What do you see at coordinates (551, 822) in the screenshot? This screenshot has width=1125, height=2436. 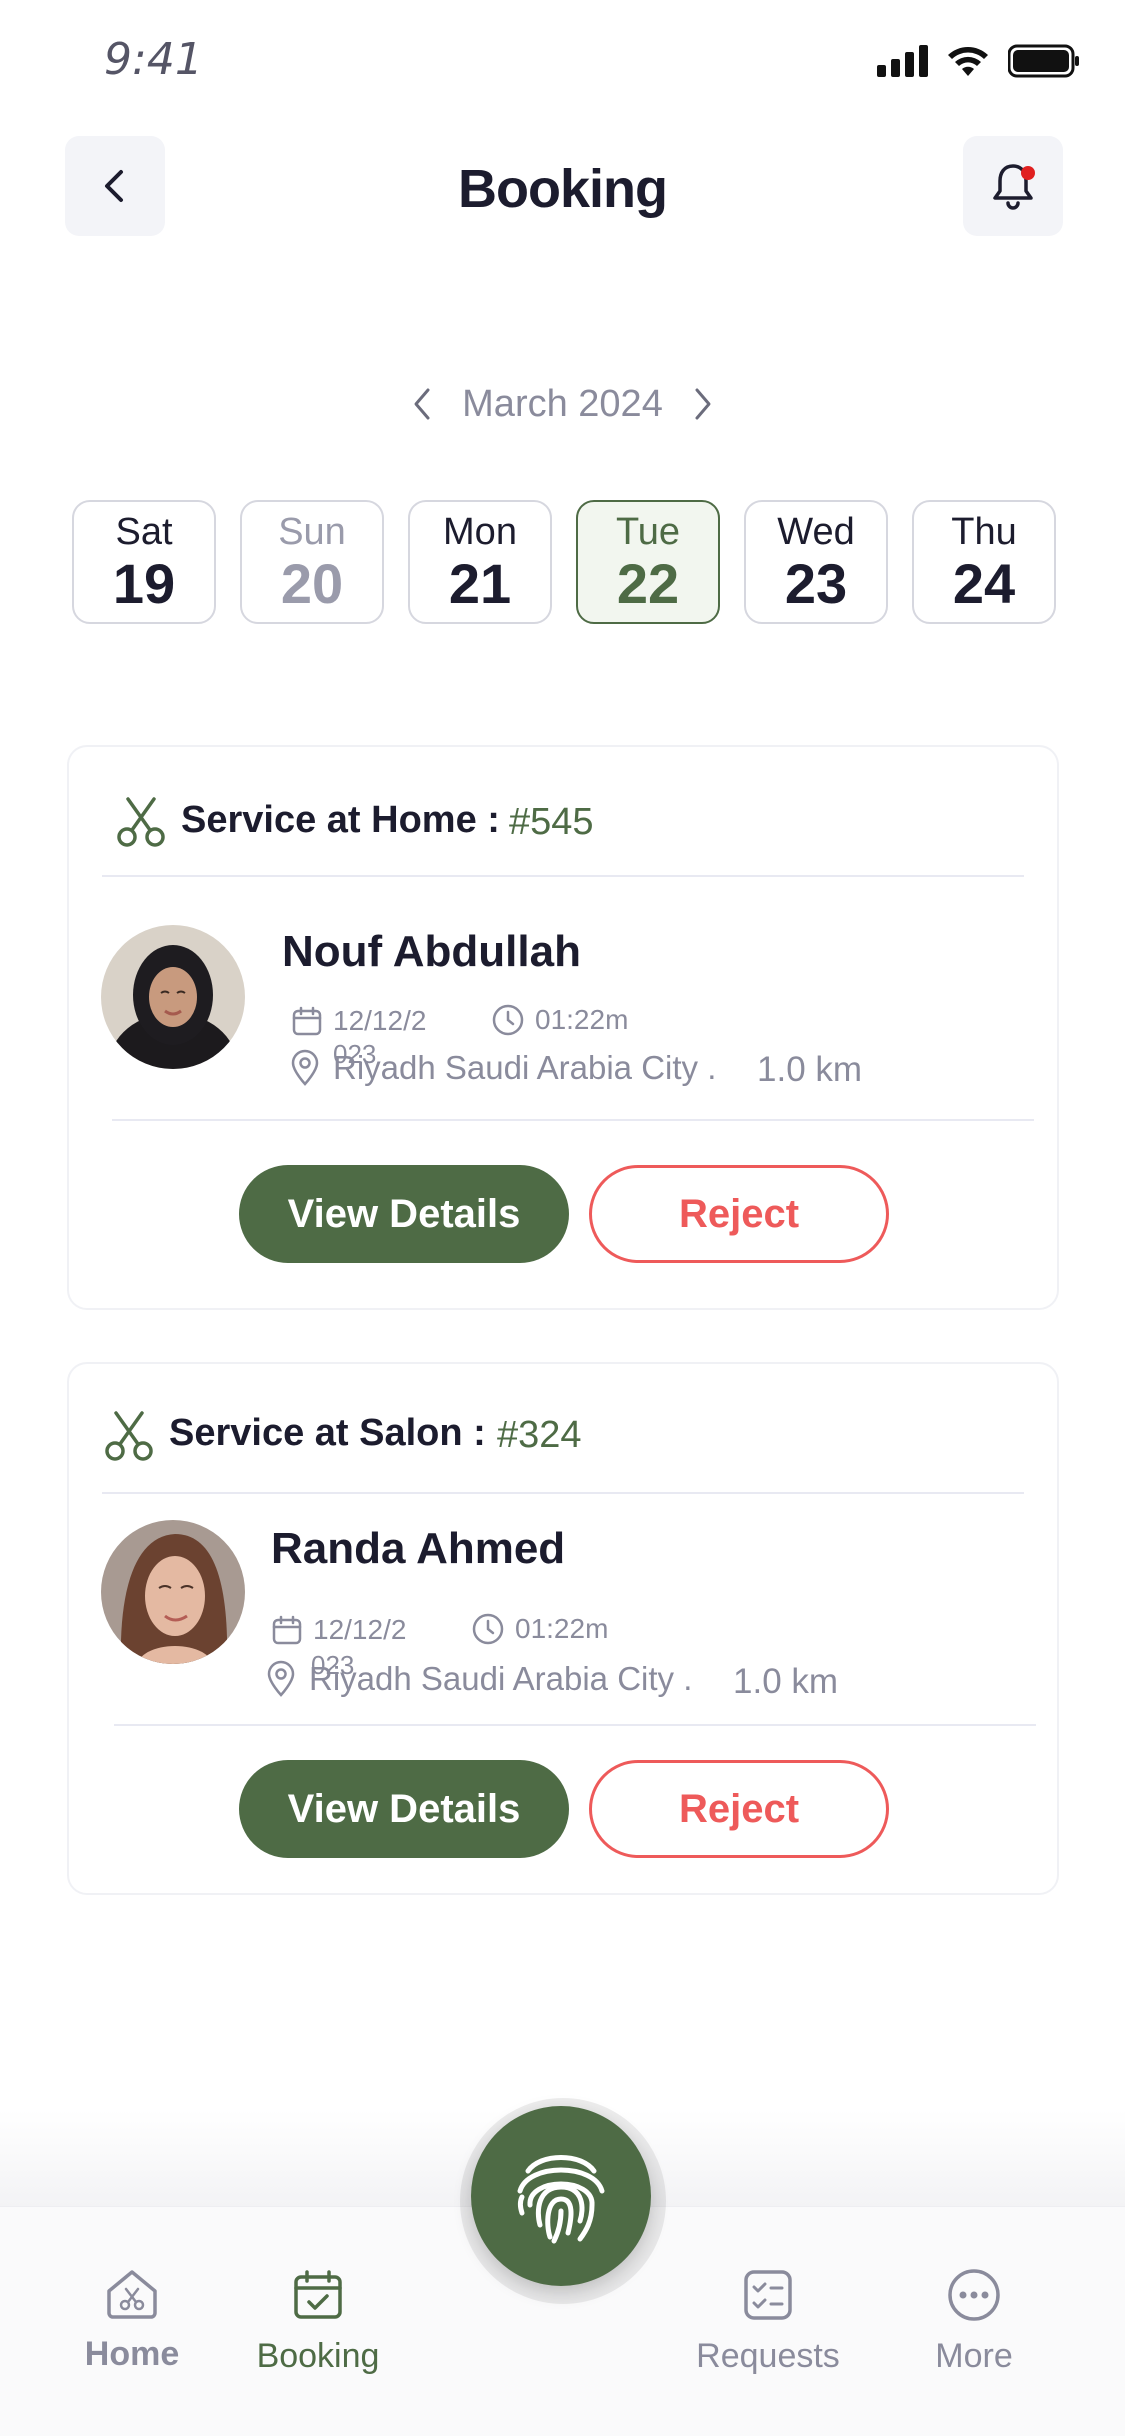 I see `booking-code: #545` at bounding box center [551, 822].